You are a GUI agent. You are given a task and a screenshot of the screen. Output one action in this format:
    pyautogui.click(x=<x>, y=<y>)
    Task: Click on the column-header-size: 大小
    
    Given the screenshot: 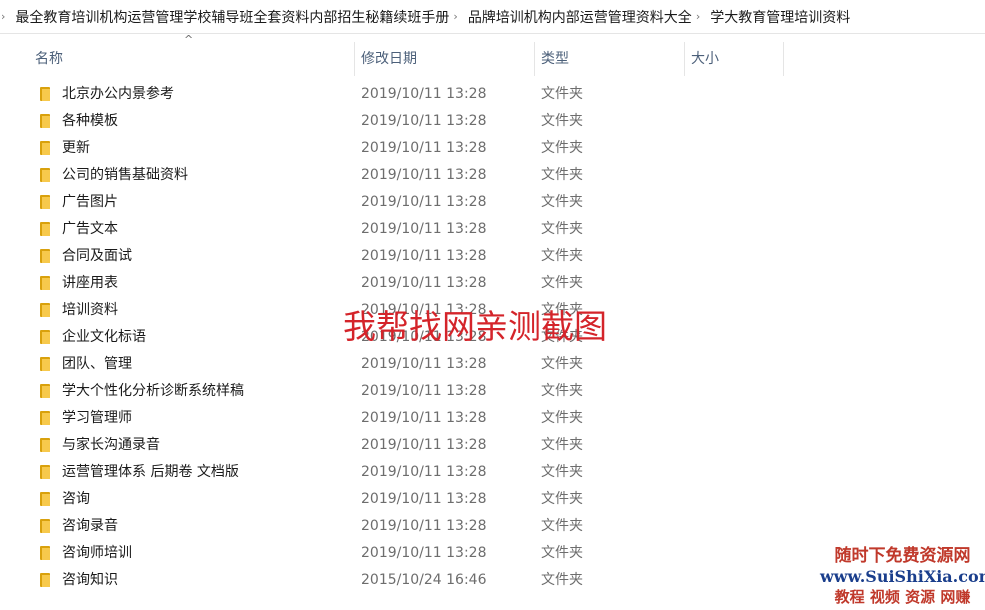 What is the action you would take?
    pyautogui.click(x=734, y=59)
    